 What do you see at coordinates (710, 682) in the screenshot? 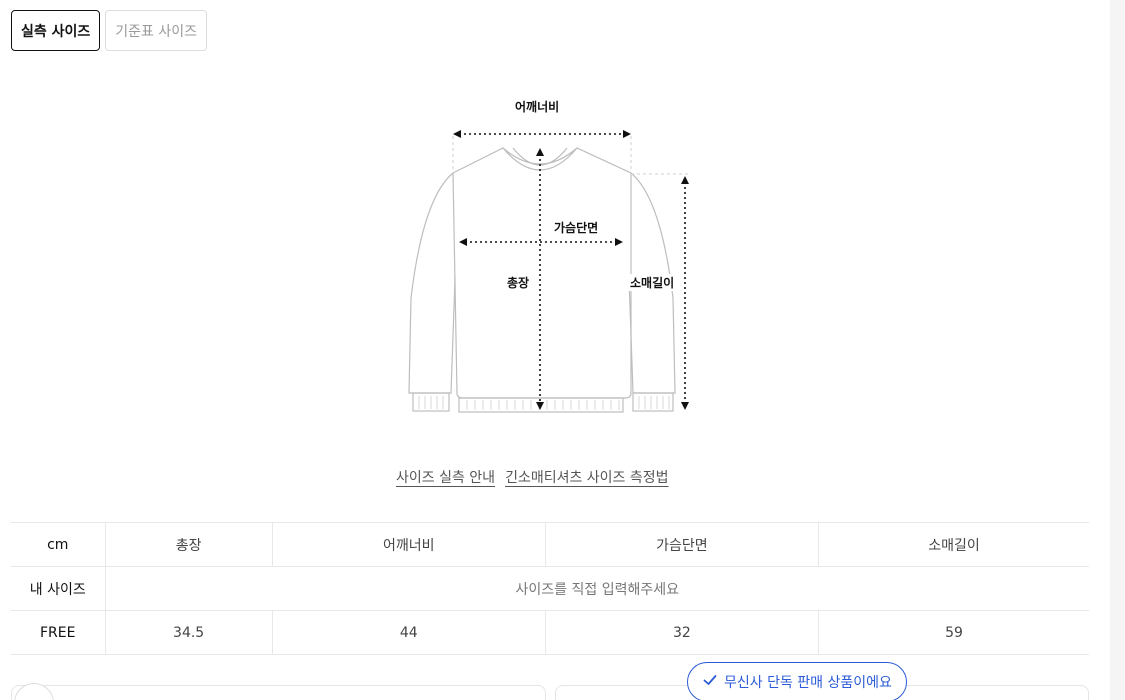
I see `check-icon` at bounding box center [710, 682].